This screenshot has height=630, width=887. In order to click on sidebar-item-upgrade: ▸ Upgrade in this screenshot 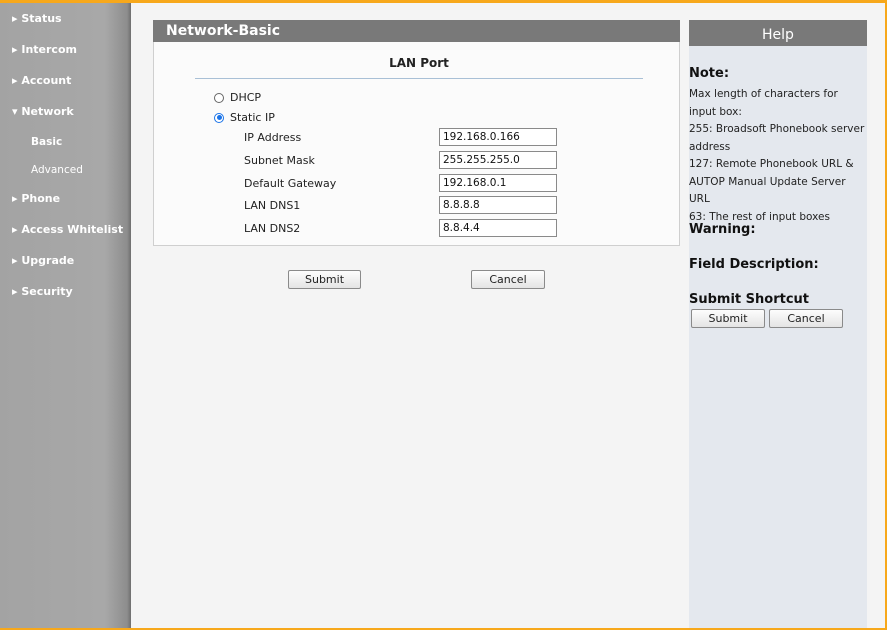, I will do `click(43, 260)`.